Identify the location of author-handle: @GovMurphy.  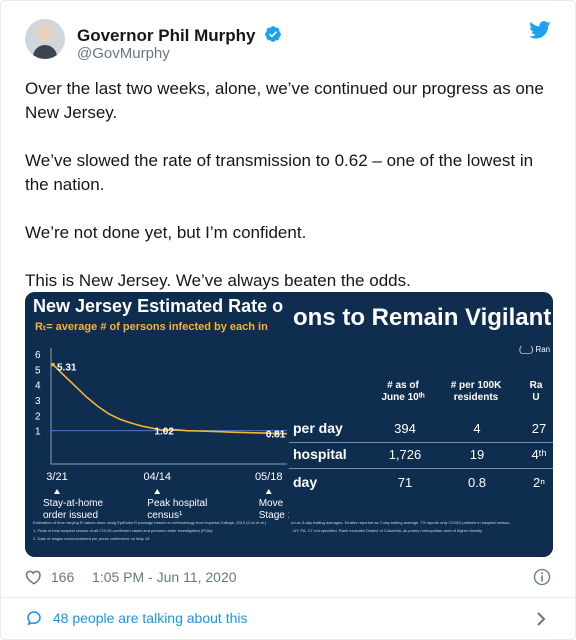
(123, 53).